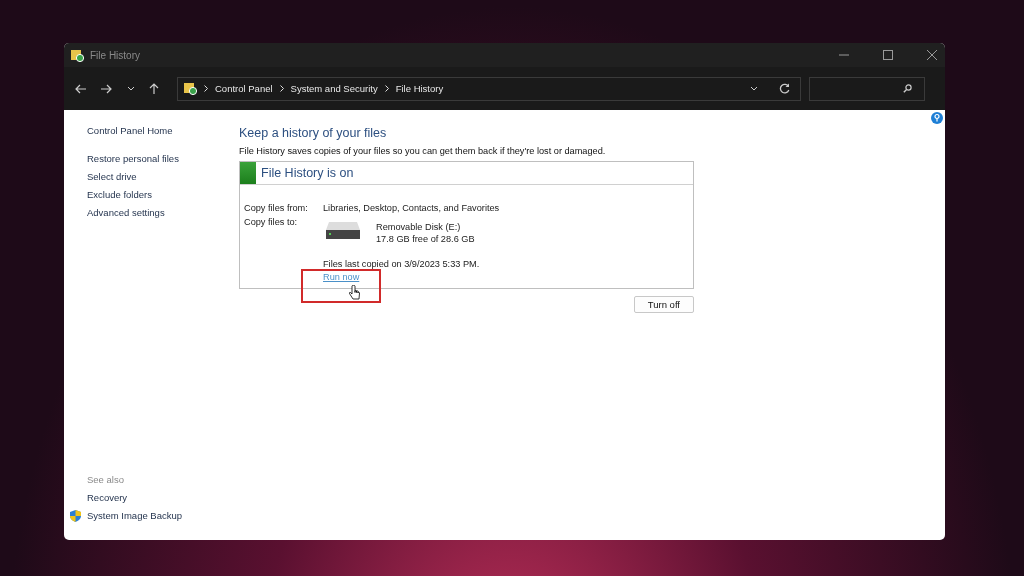 The image size is (1024, 576). I want to click on see-also-heading: See also, so click(106, 480).